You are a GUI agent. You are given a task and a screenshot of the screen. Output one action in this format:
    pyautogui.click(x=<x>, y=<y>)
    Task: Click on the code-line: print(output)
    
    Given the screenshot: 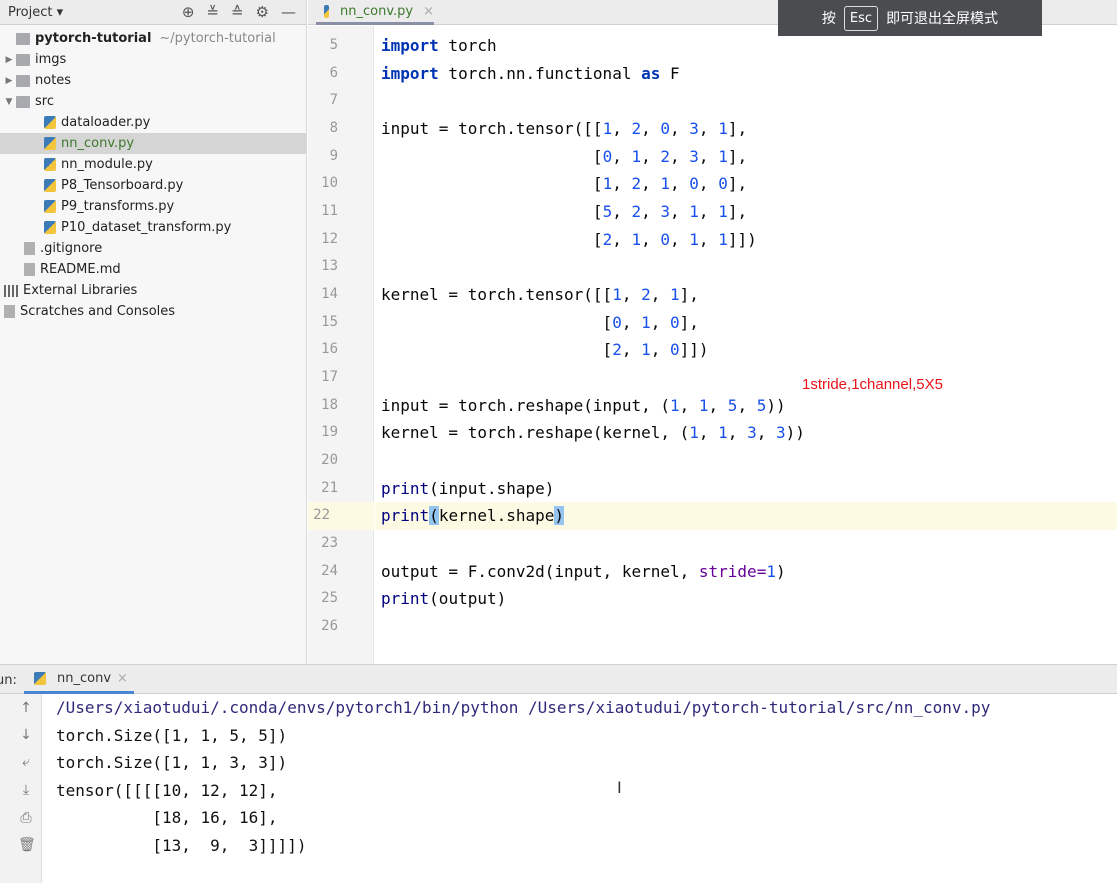 What is the action you would take?
    pyautogui.click(x=746, y=599)
    